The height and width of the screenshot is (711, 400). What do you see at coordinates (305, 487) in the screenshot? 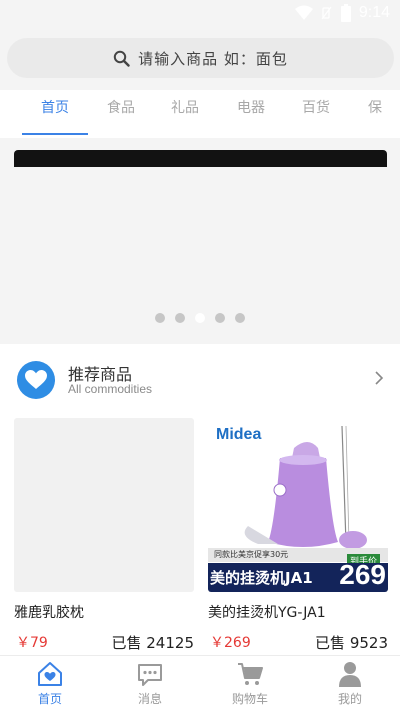
I see `steamer-illustration` at bounding box center [305, 487].